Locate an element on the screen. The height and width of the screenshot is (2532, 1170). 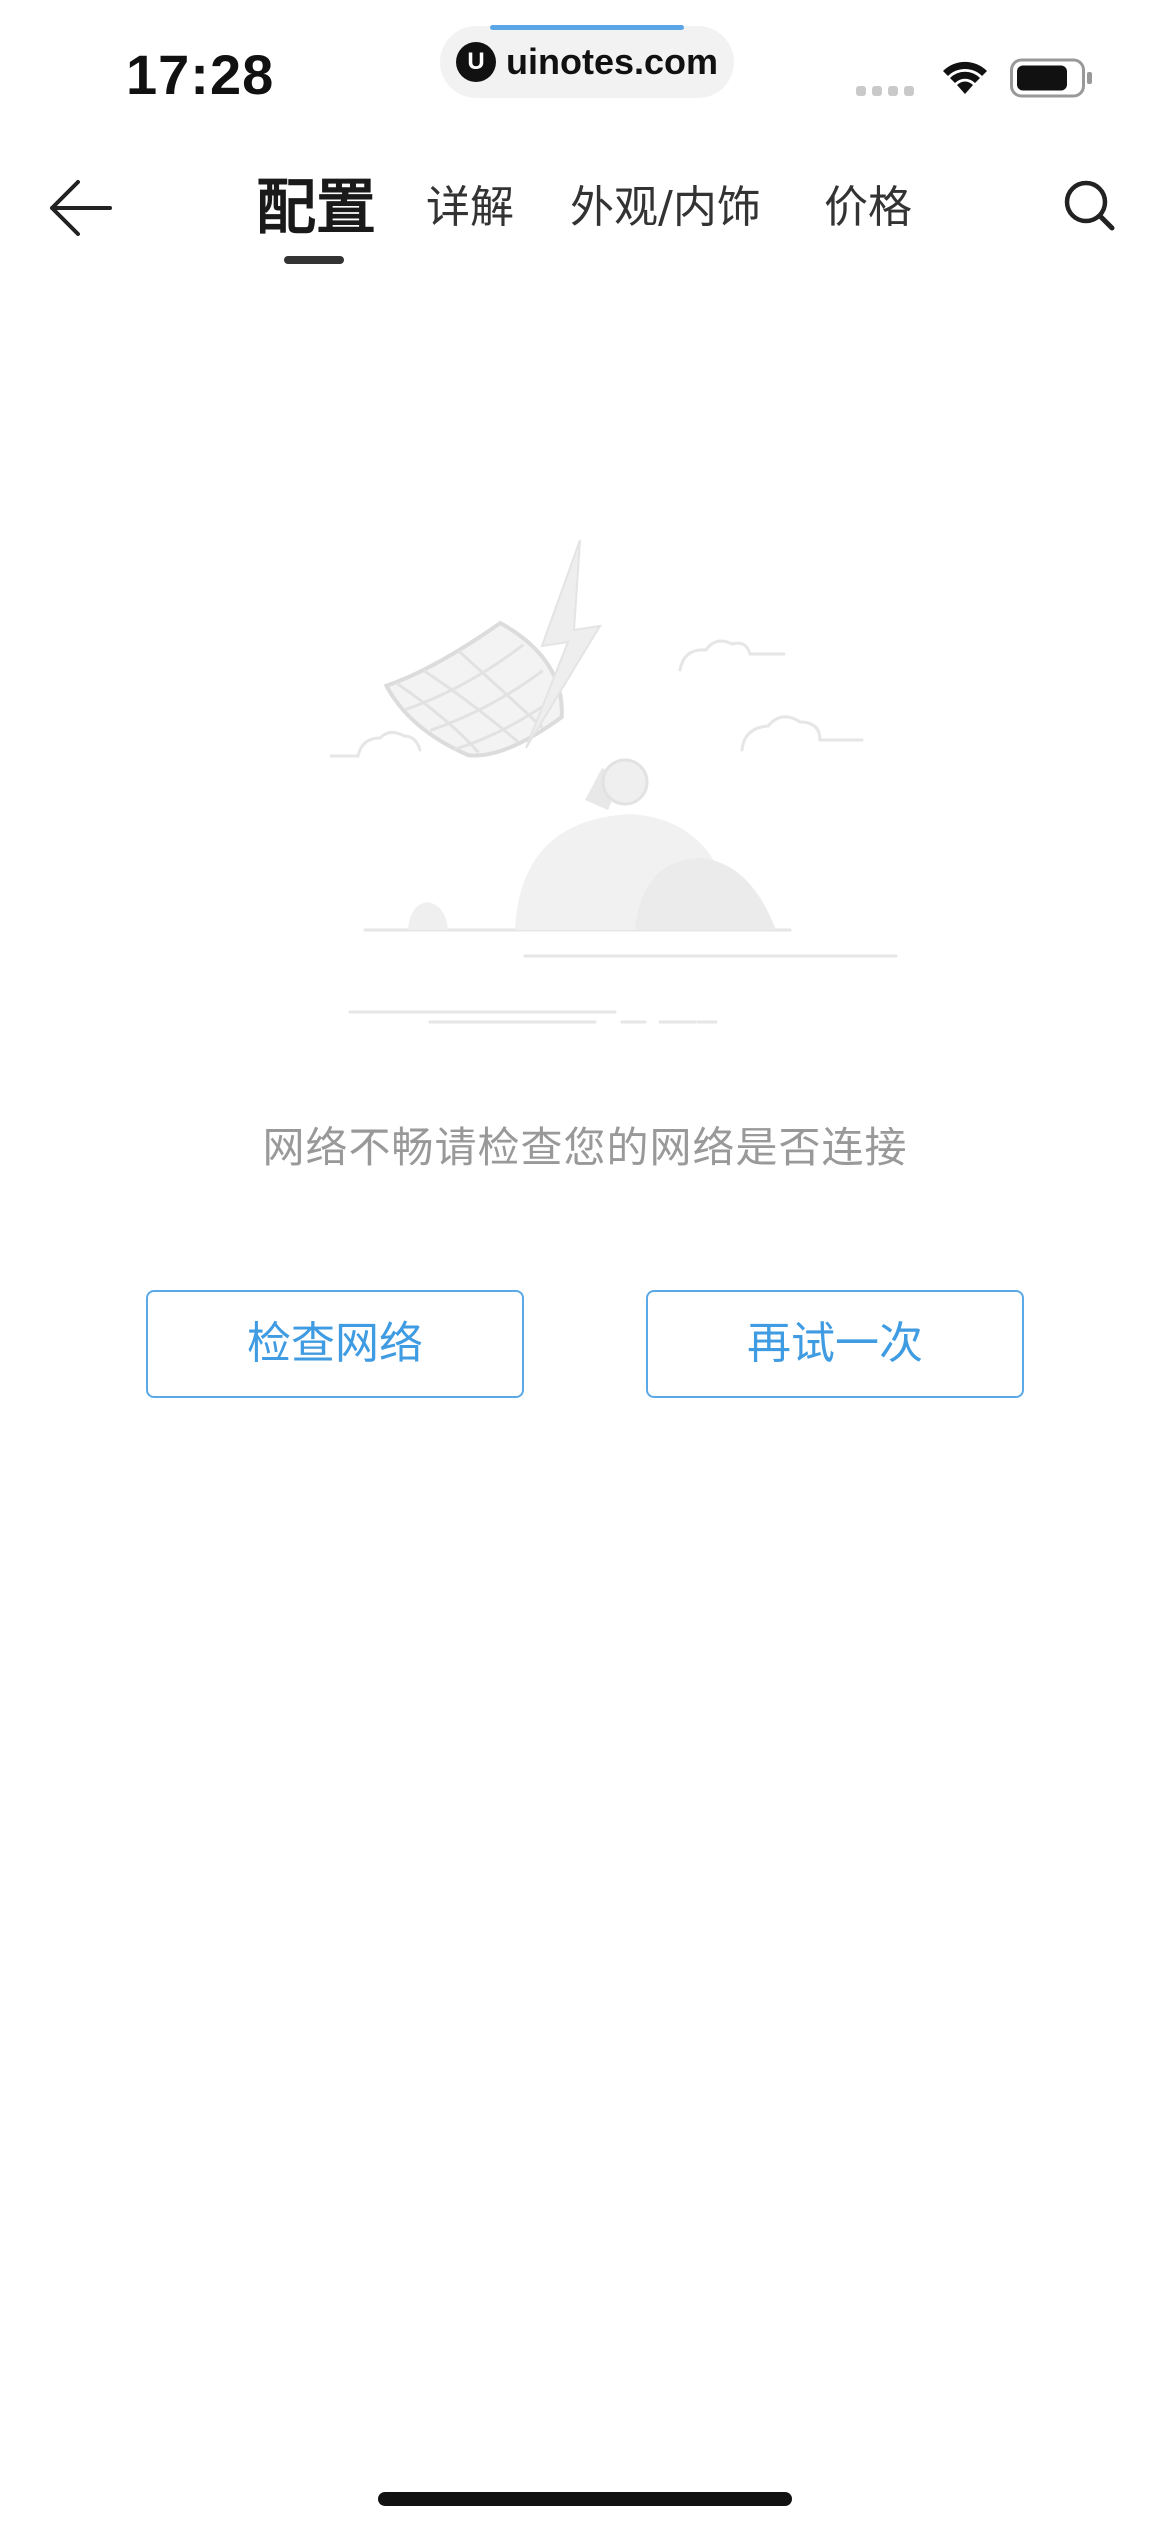
url-text: uinotes.com is located at coordinates (612, 61).